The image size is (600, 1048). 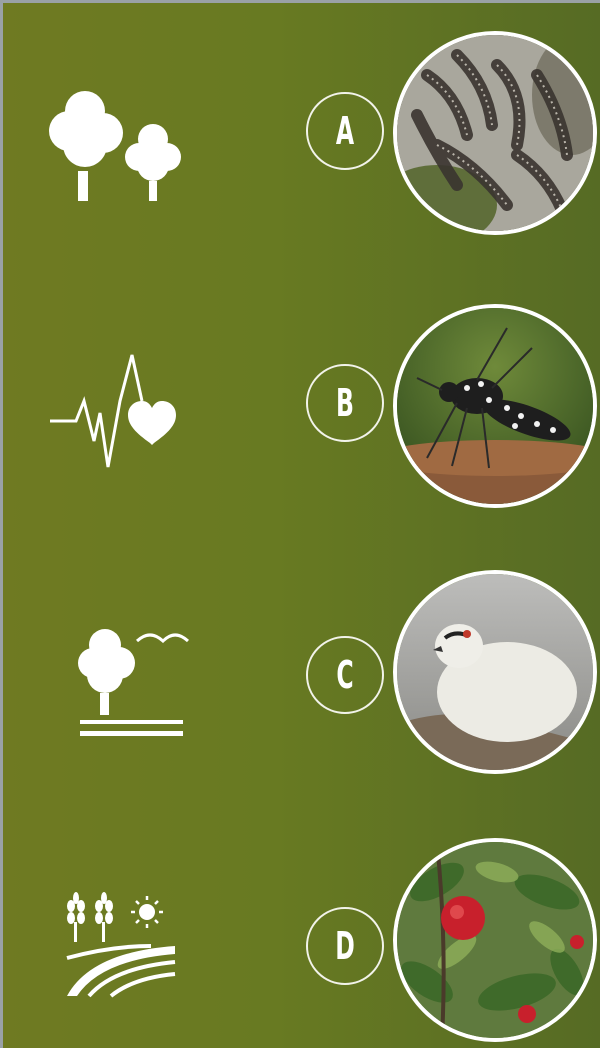 I want to click on option-letter: A, so click(x=345, y=131).